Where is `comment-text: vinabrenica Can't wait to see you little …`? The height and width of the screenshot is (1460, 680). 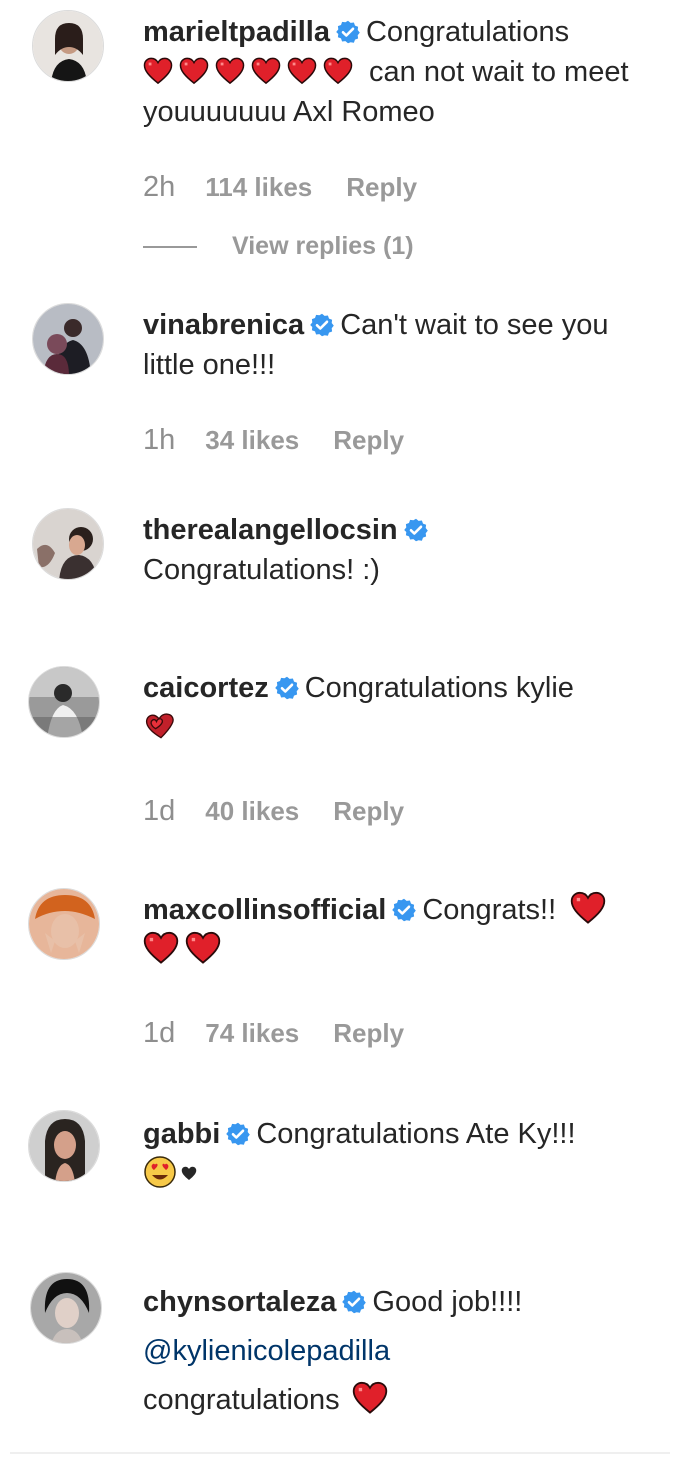 comment-text: vinabrenica Can't wait to see you little … is located at coordinates (401, 345).